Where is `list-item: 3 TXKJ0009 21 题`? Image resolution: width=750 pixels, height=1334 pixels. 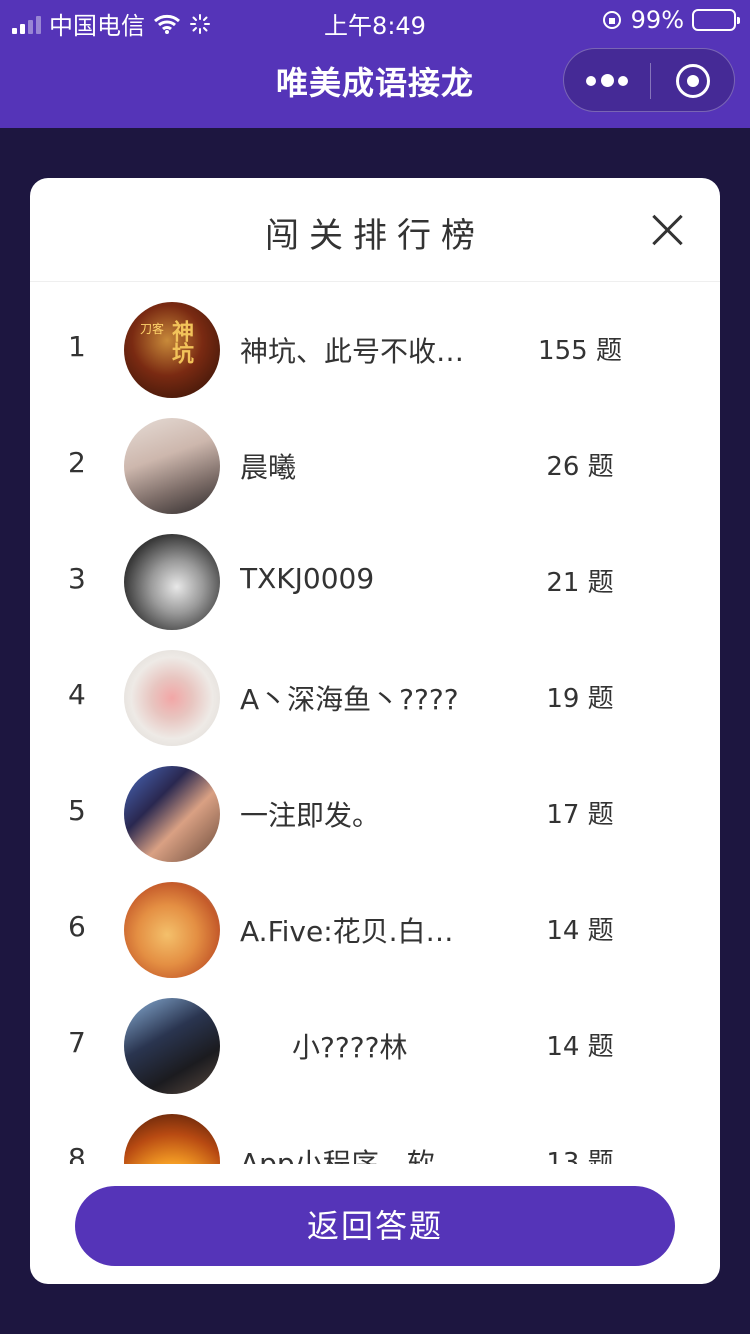
list-item: 3 TXKJ0009 21 题 is located at coordinates (375, 582).